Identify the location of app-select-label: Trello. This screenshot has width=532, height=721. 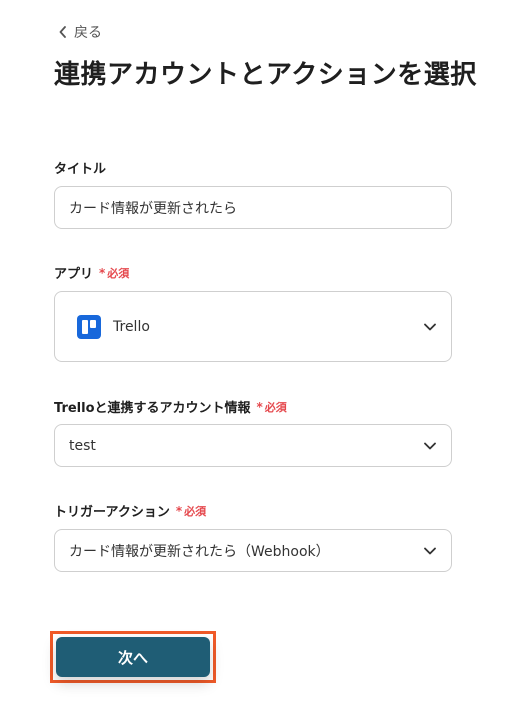
(131, 326).